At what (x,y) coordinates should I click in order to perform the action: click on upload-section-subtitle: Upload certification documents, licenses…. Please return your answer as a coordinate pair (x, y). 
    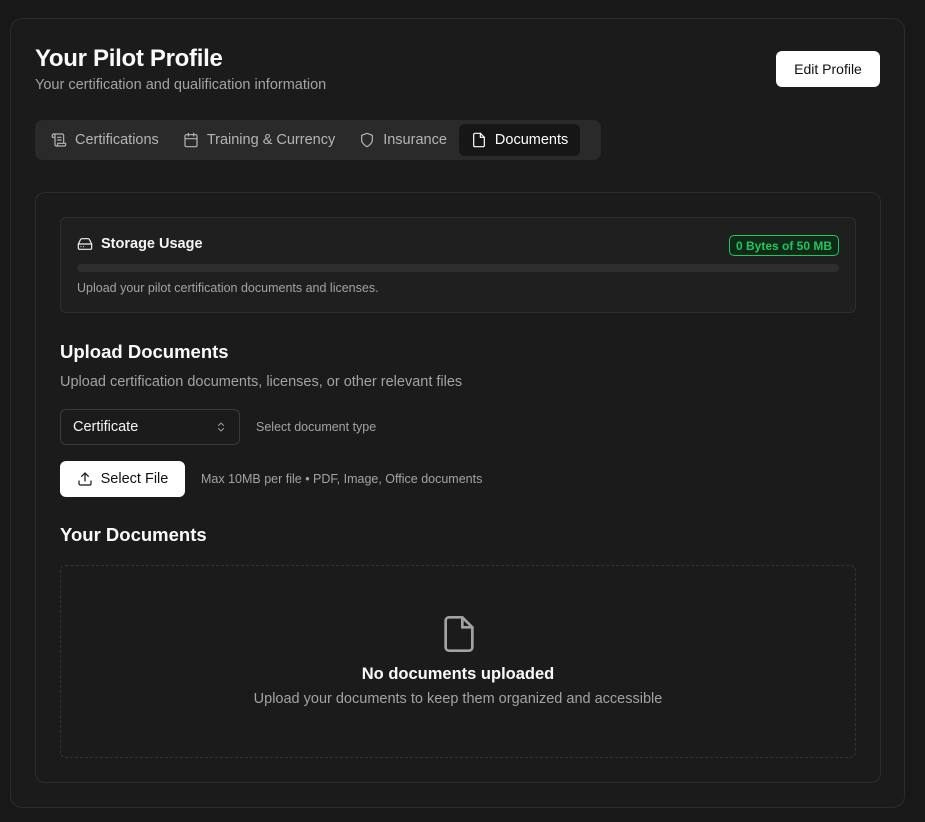
    Looking at the image, I should click on (261, 382).